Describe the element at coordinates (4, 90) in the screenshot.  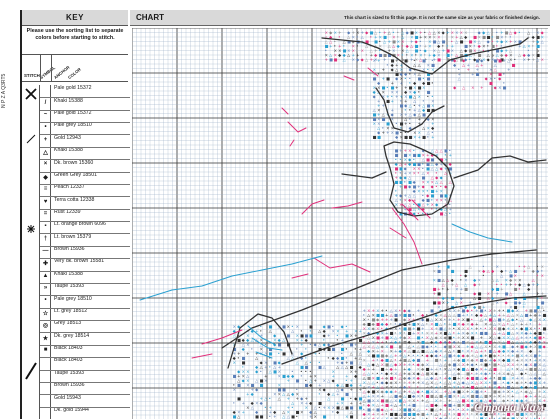
I see `page-side-text: N P Z A Q3RT5` at that location.